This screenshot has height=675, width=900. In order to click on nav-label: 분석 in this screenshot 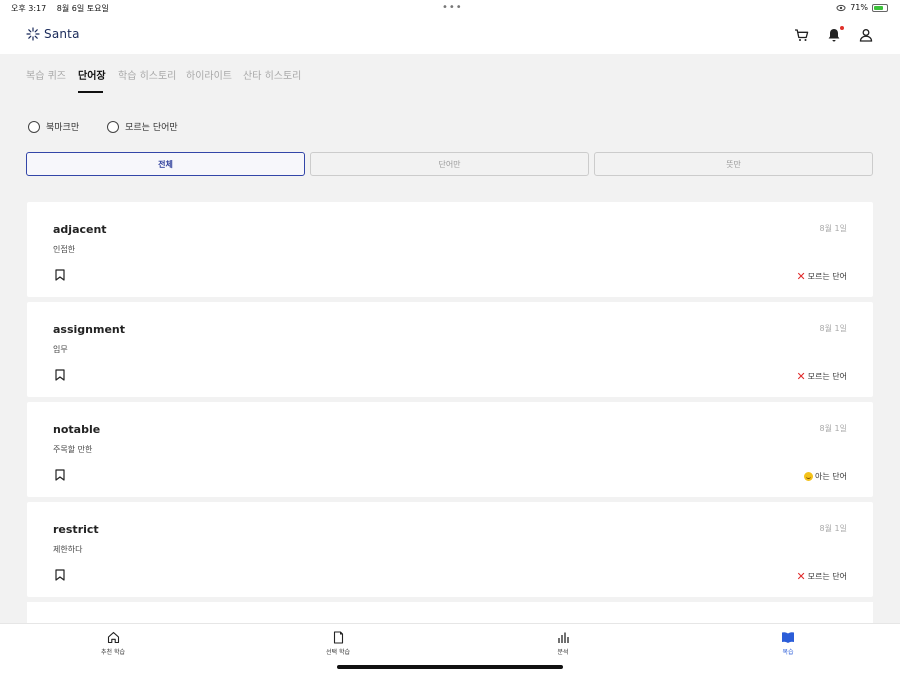, I will do `click(563, 652)`.